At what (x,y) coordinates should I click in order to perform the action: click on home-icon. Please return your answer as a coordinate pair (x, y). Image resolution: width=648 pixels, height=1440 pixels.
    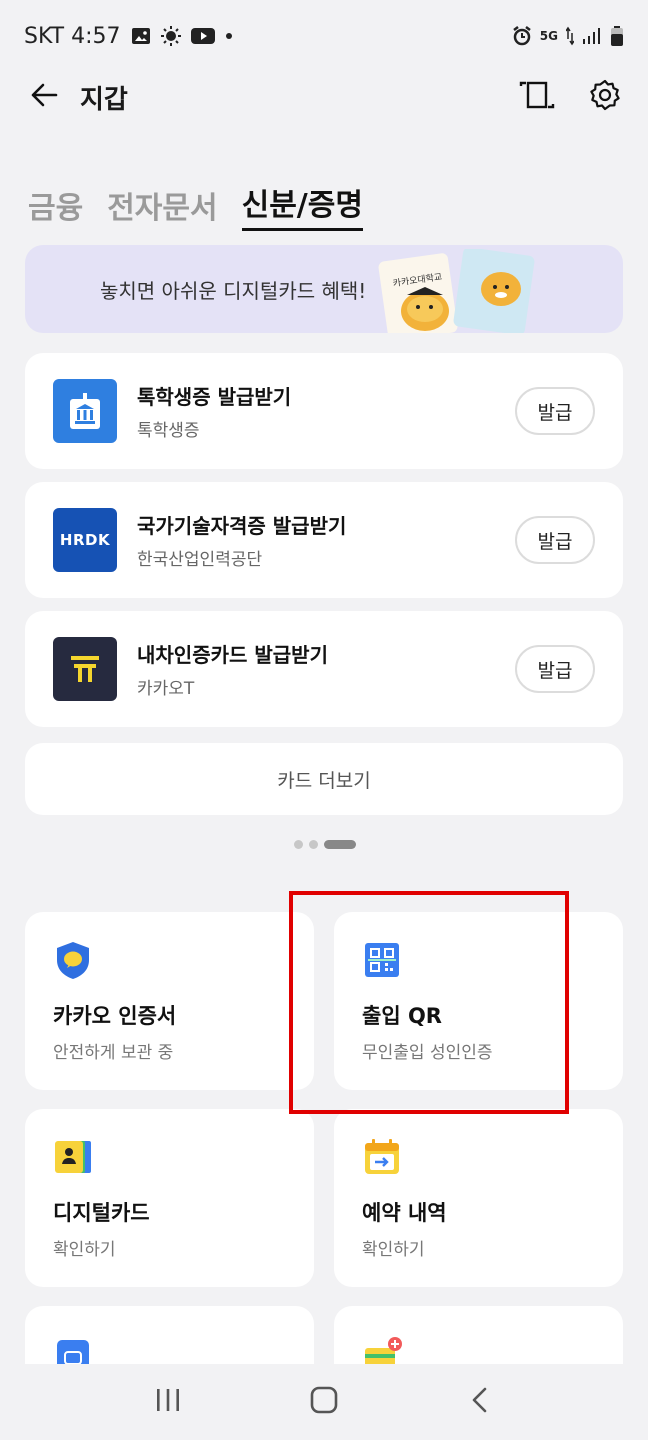
    Looking at the image, I should click on (324, 1402).